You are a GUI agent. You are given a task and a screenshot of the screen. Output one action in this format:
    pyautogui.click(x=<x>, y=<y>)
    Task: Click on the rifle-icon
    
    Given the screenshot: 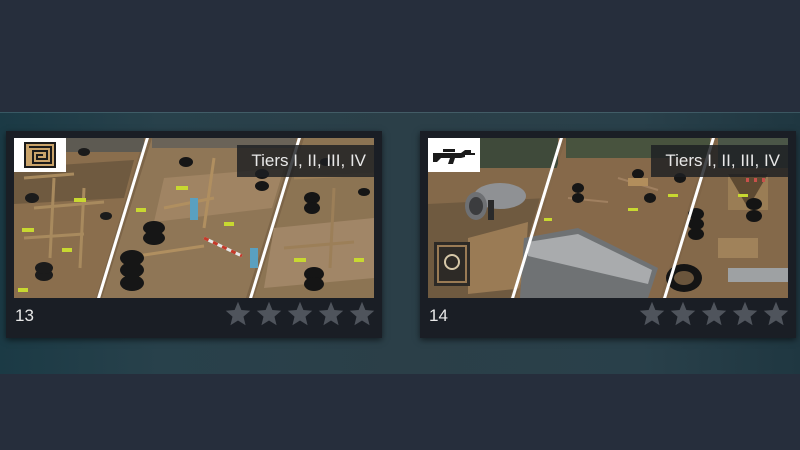 What is the action you would take?
    pyautogui.click(x=454, y=156)
    